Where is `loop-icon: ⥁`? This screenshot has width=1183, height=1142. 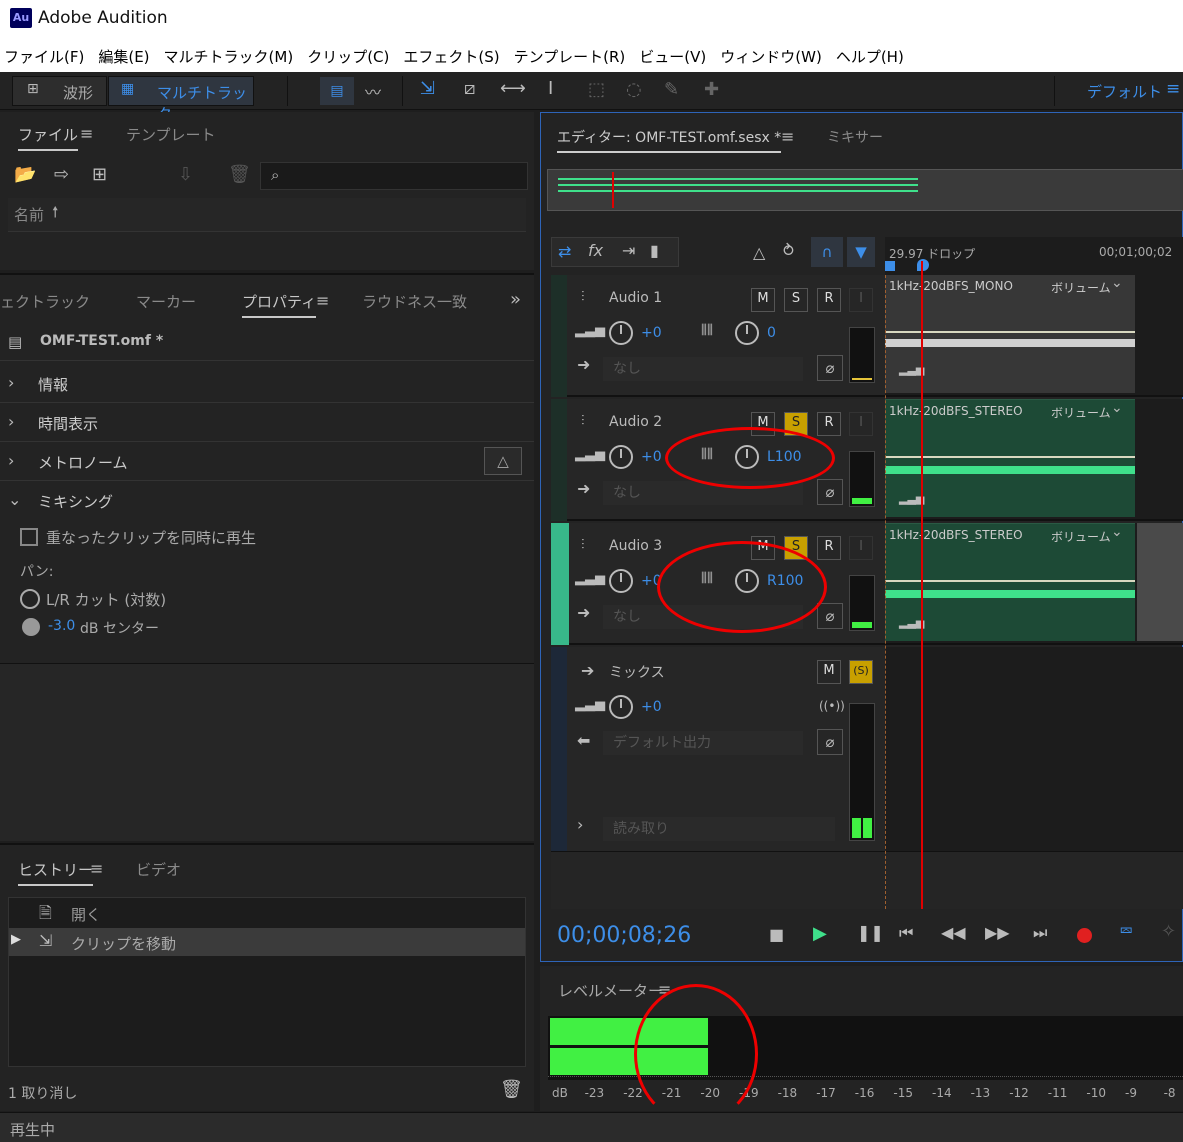
loop-icon: ⥁ is located at coordinates (788, 250).